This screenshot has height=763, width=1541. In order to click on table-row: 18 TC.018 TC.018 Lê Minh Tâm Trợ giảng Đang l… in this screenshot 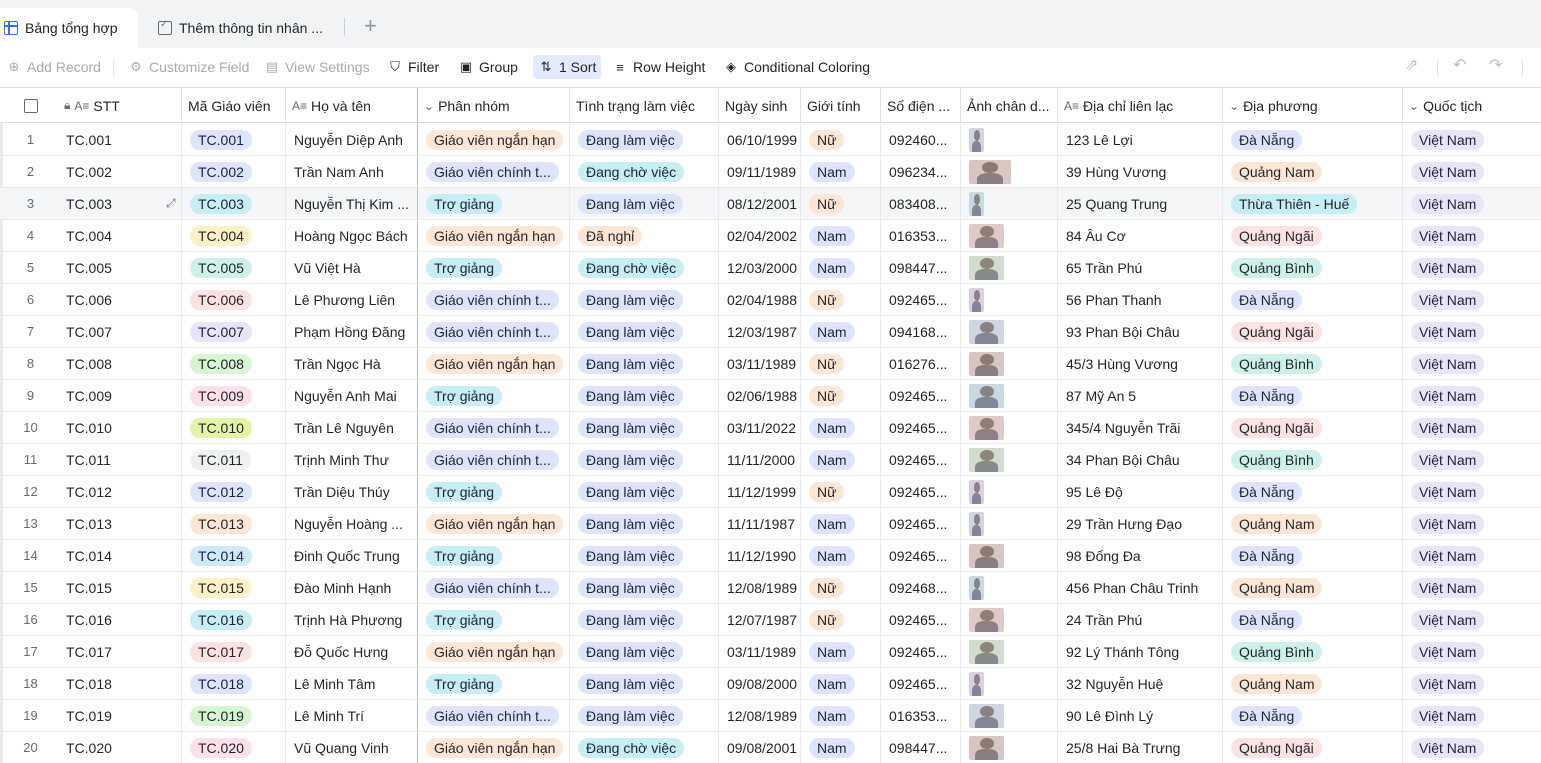, I will do `click(770, 684)`.